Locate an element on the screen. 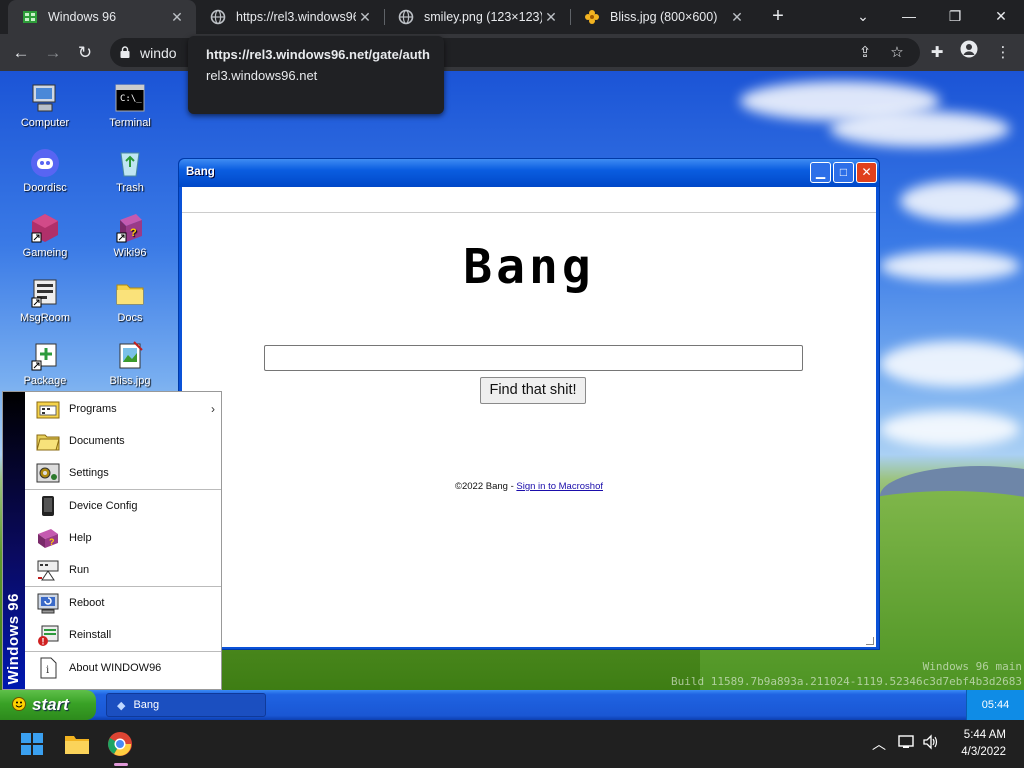  terminal-icon: C:\_ is located at coordinates (130, 98).